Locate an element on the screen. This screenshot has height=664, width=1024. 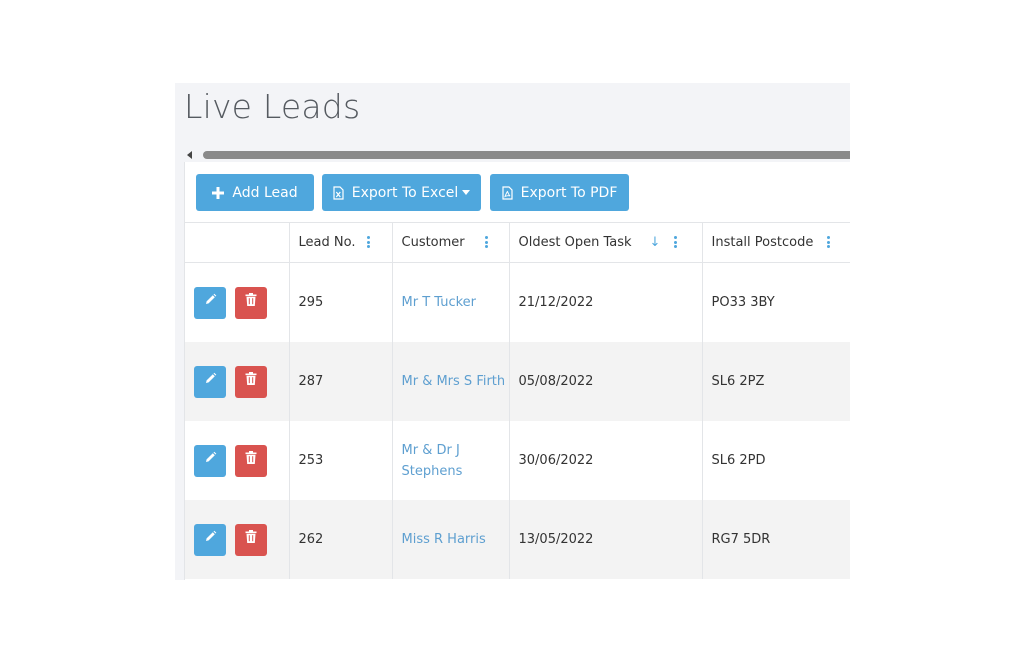
customer-link: Mr & Dr J Stephens is located at coordinates (451, 460).